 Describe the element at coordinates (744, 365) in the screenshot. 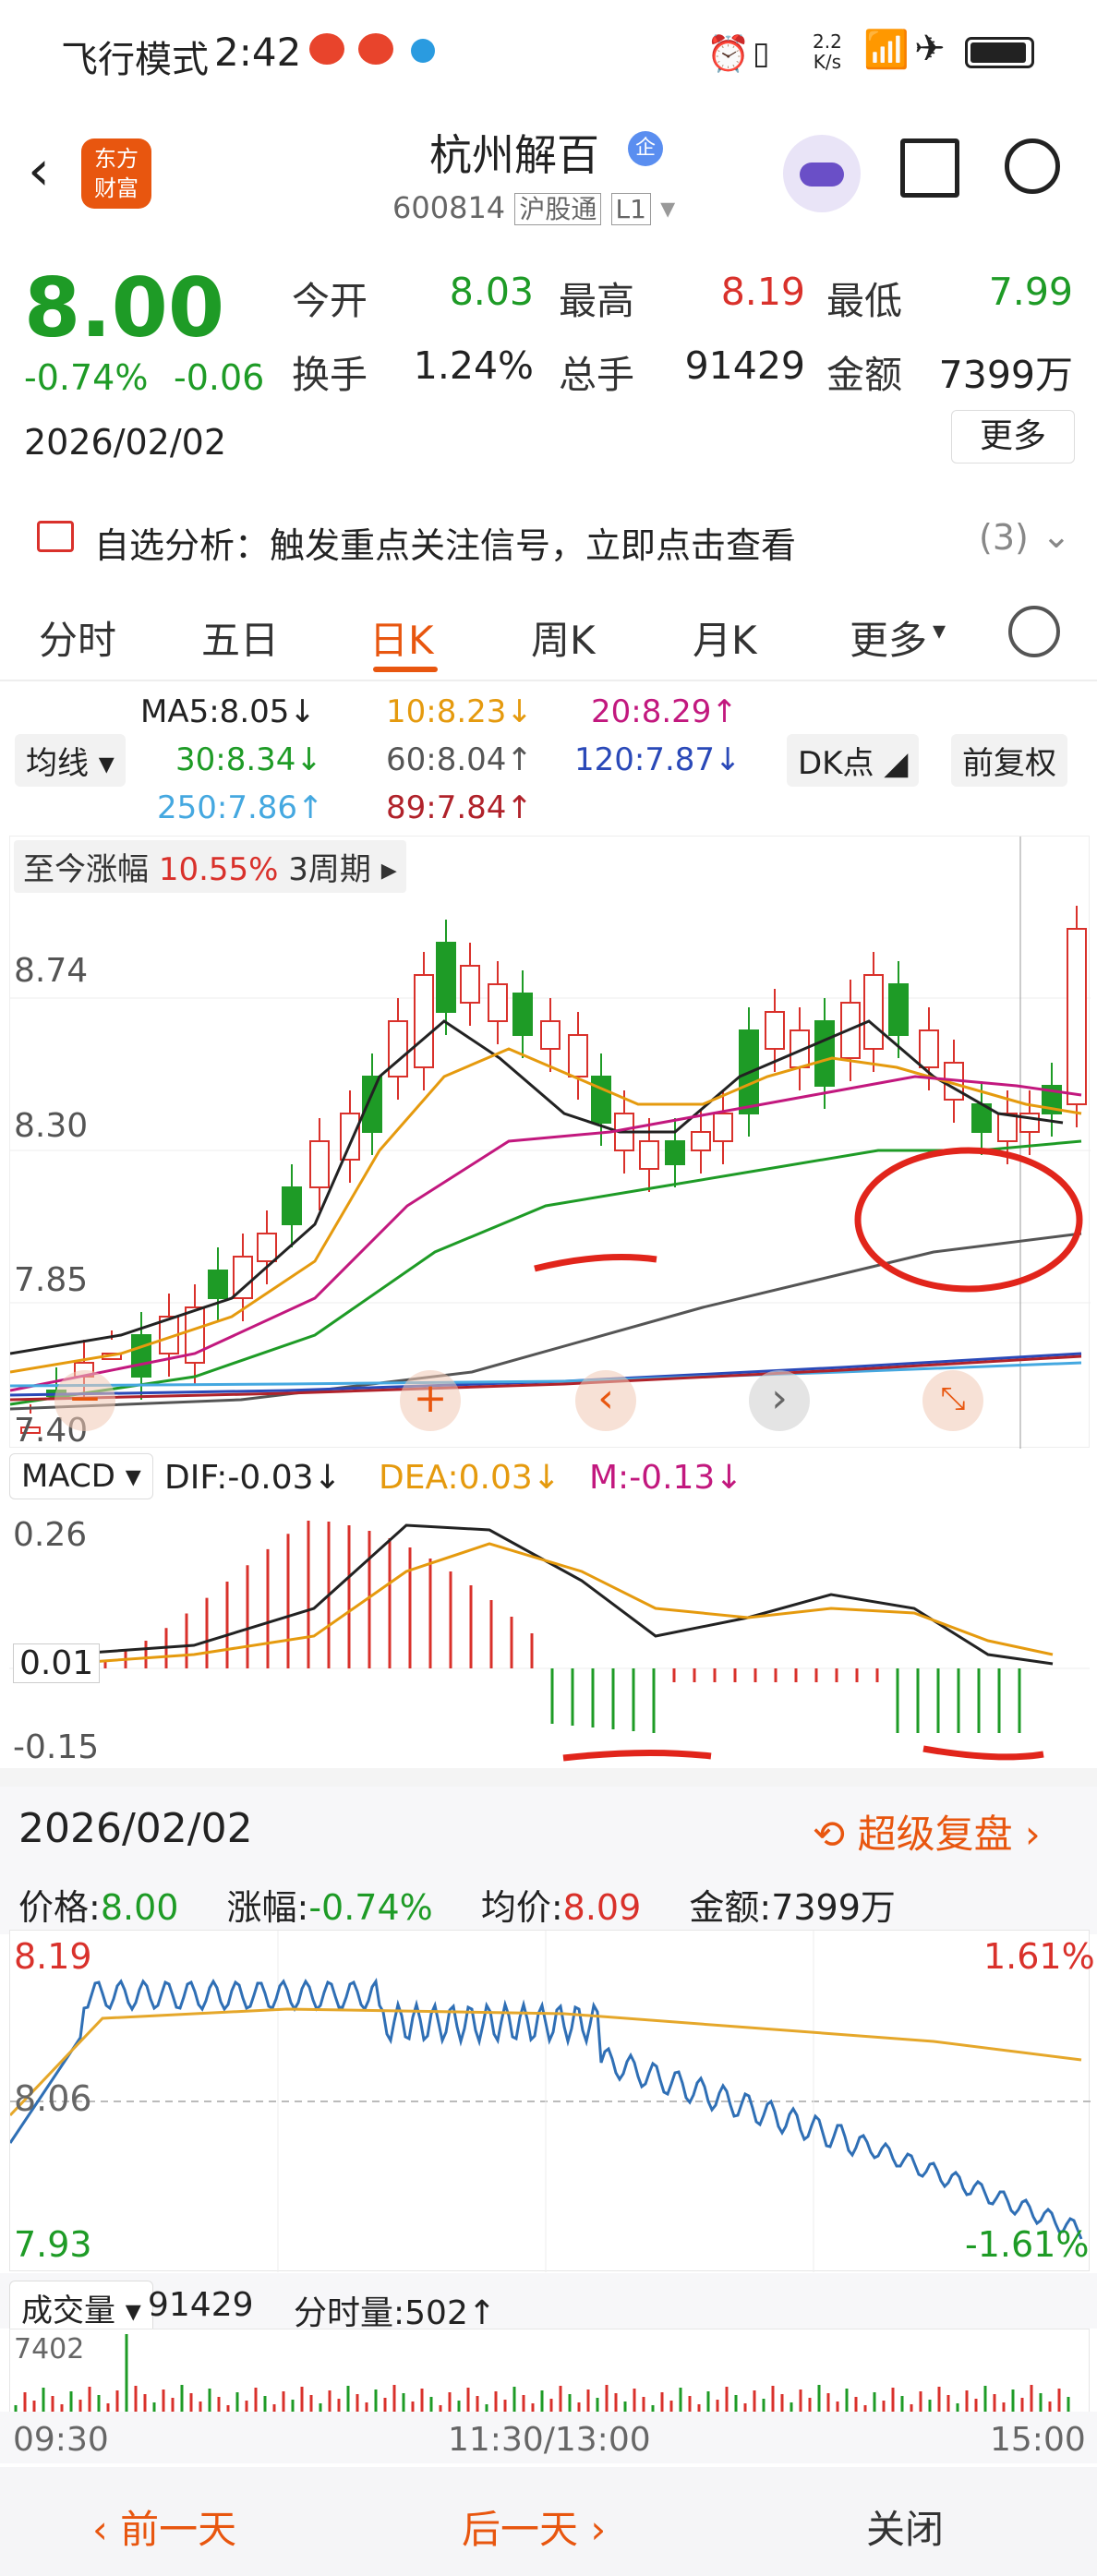

I see `stat-value: 91429` at that location.